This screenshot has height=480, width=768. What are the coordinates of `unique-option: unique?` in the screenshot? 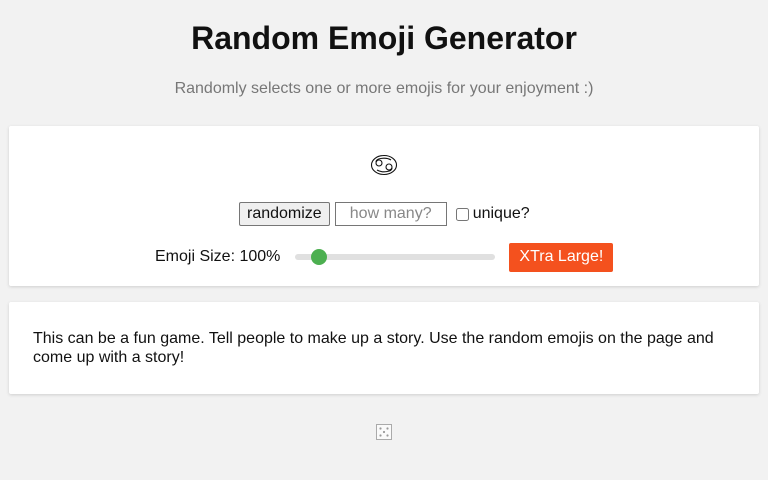 It's located at (492, 214).